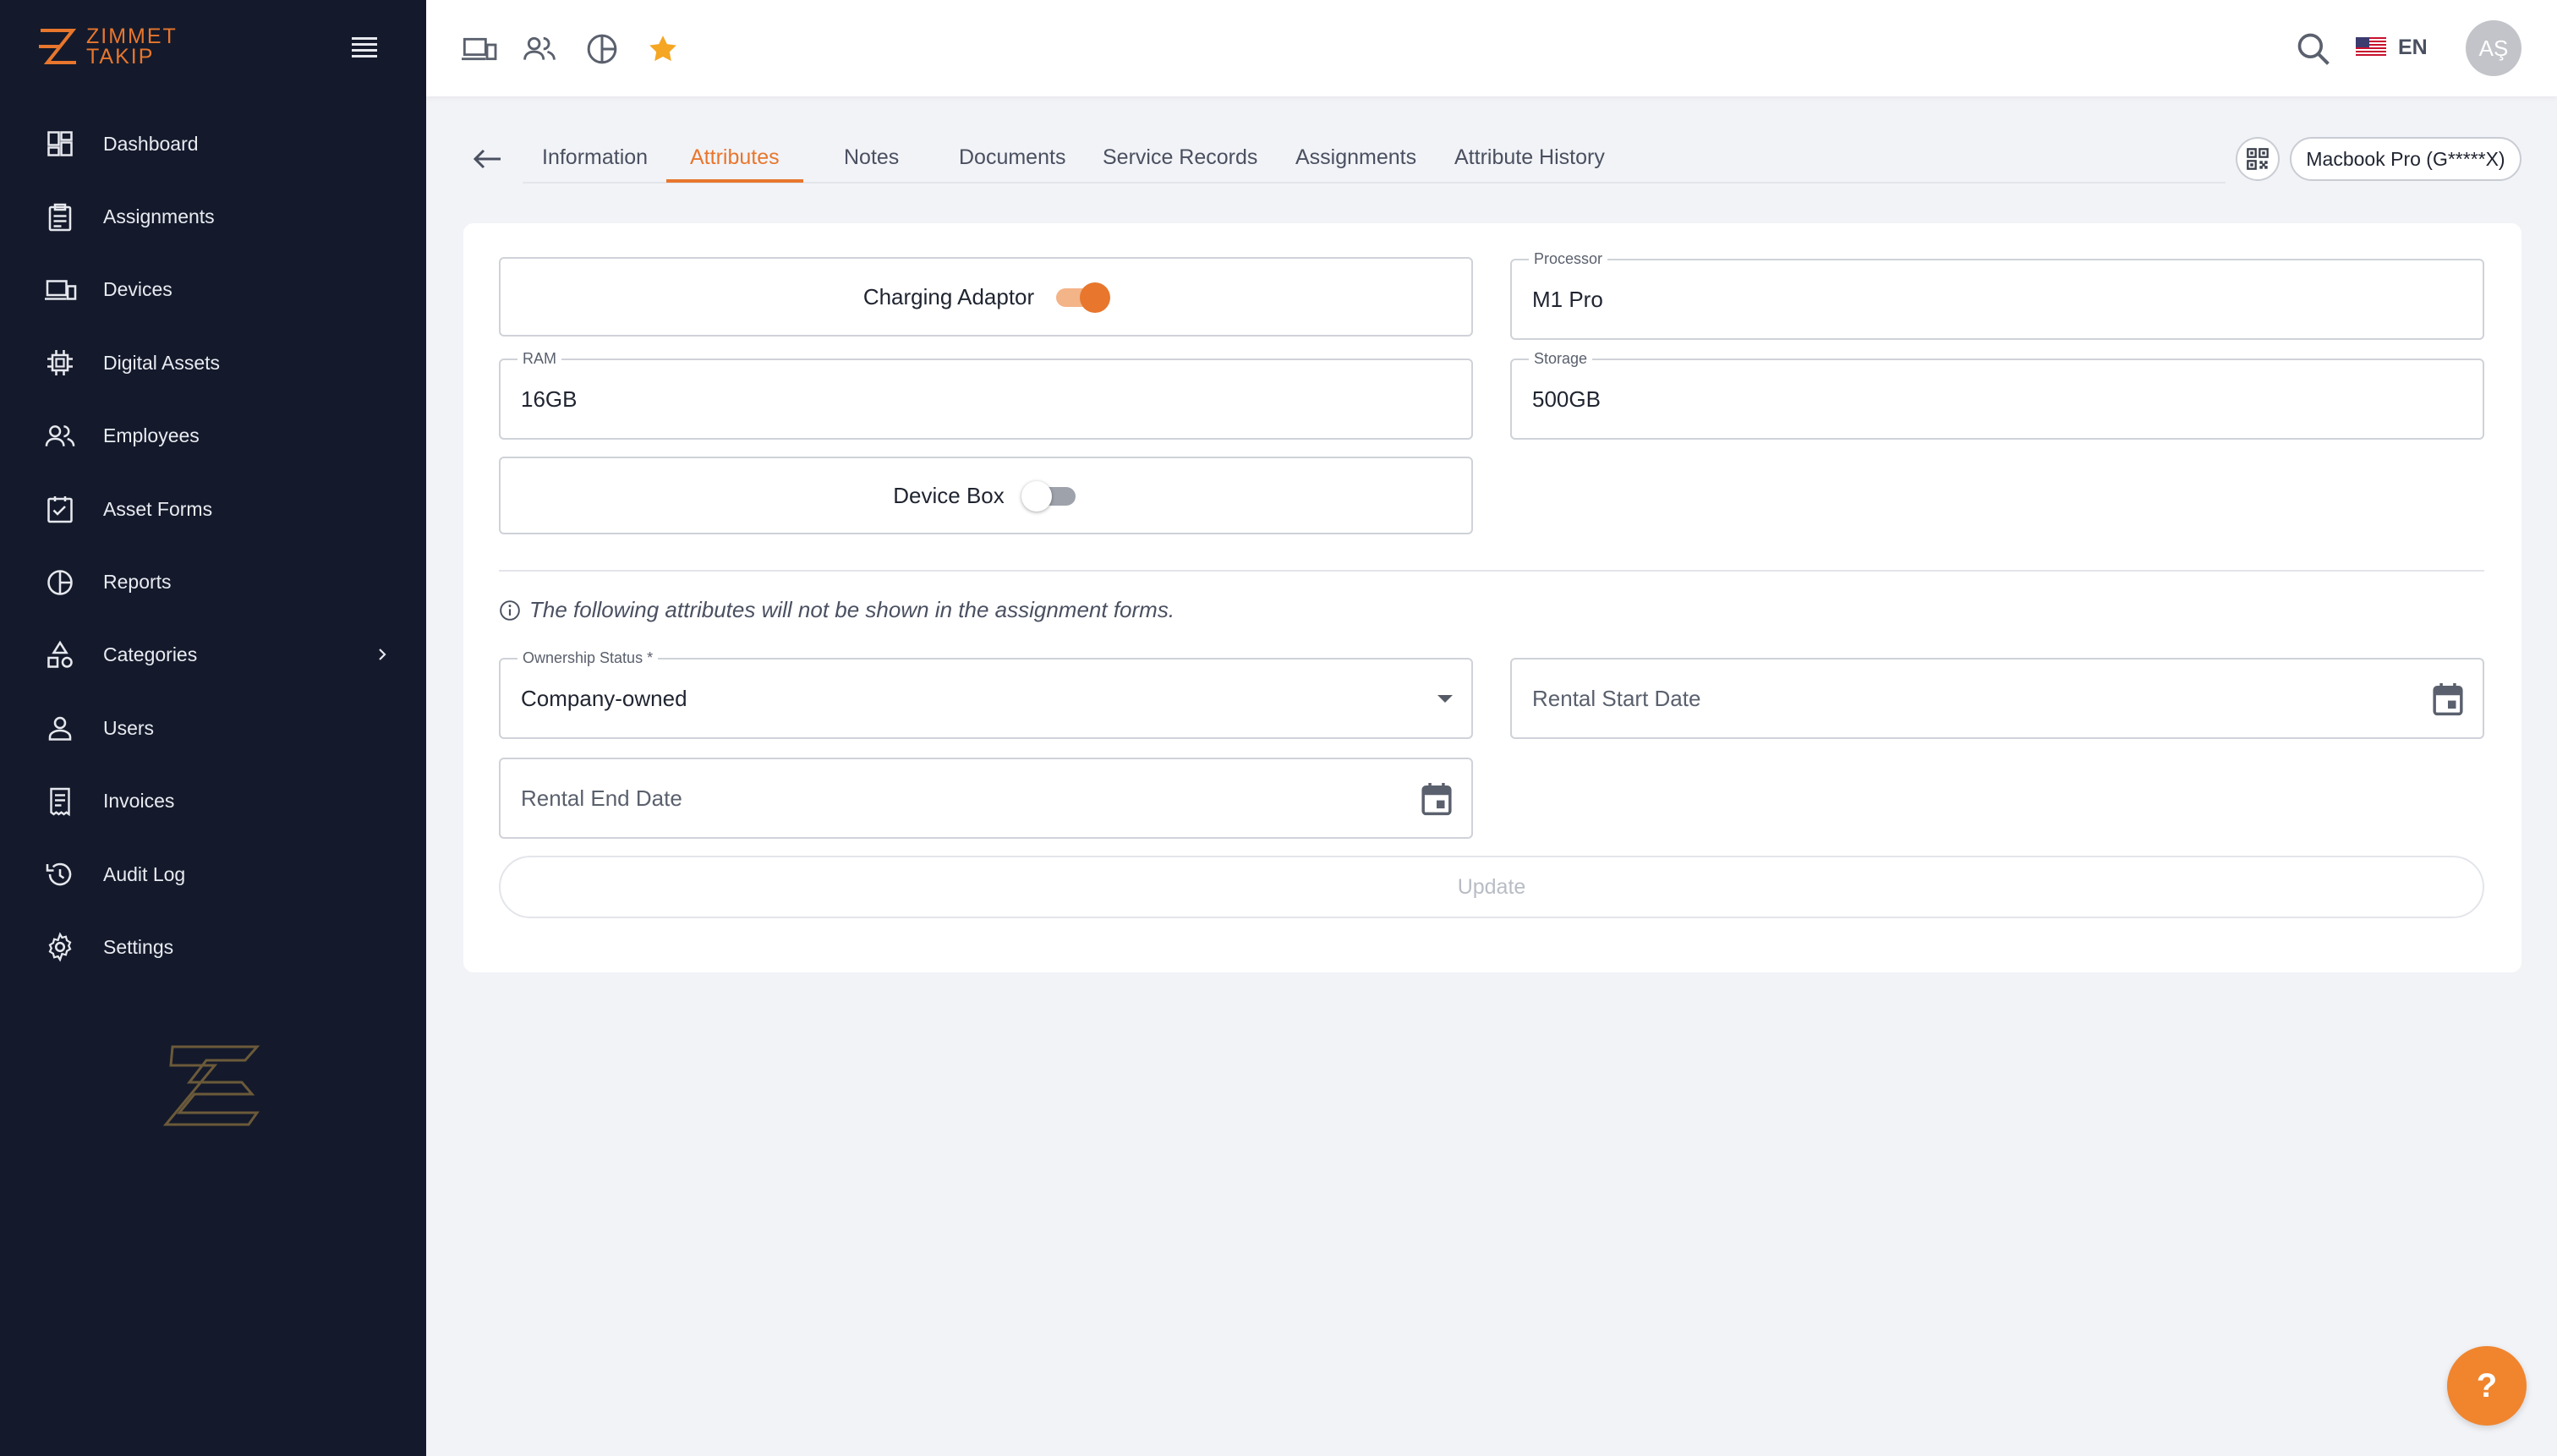 The height and width of the screenshot is (1456, 2557). I want to click on rental-end-date-field: Rental End Date, so click(986, 799).